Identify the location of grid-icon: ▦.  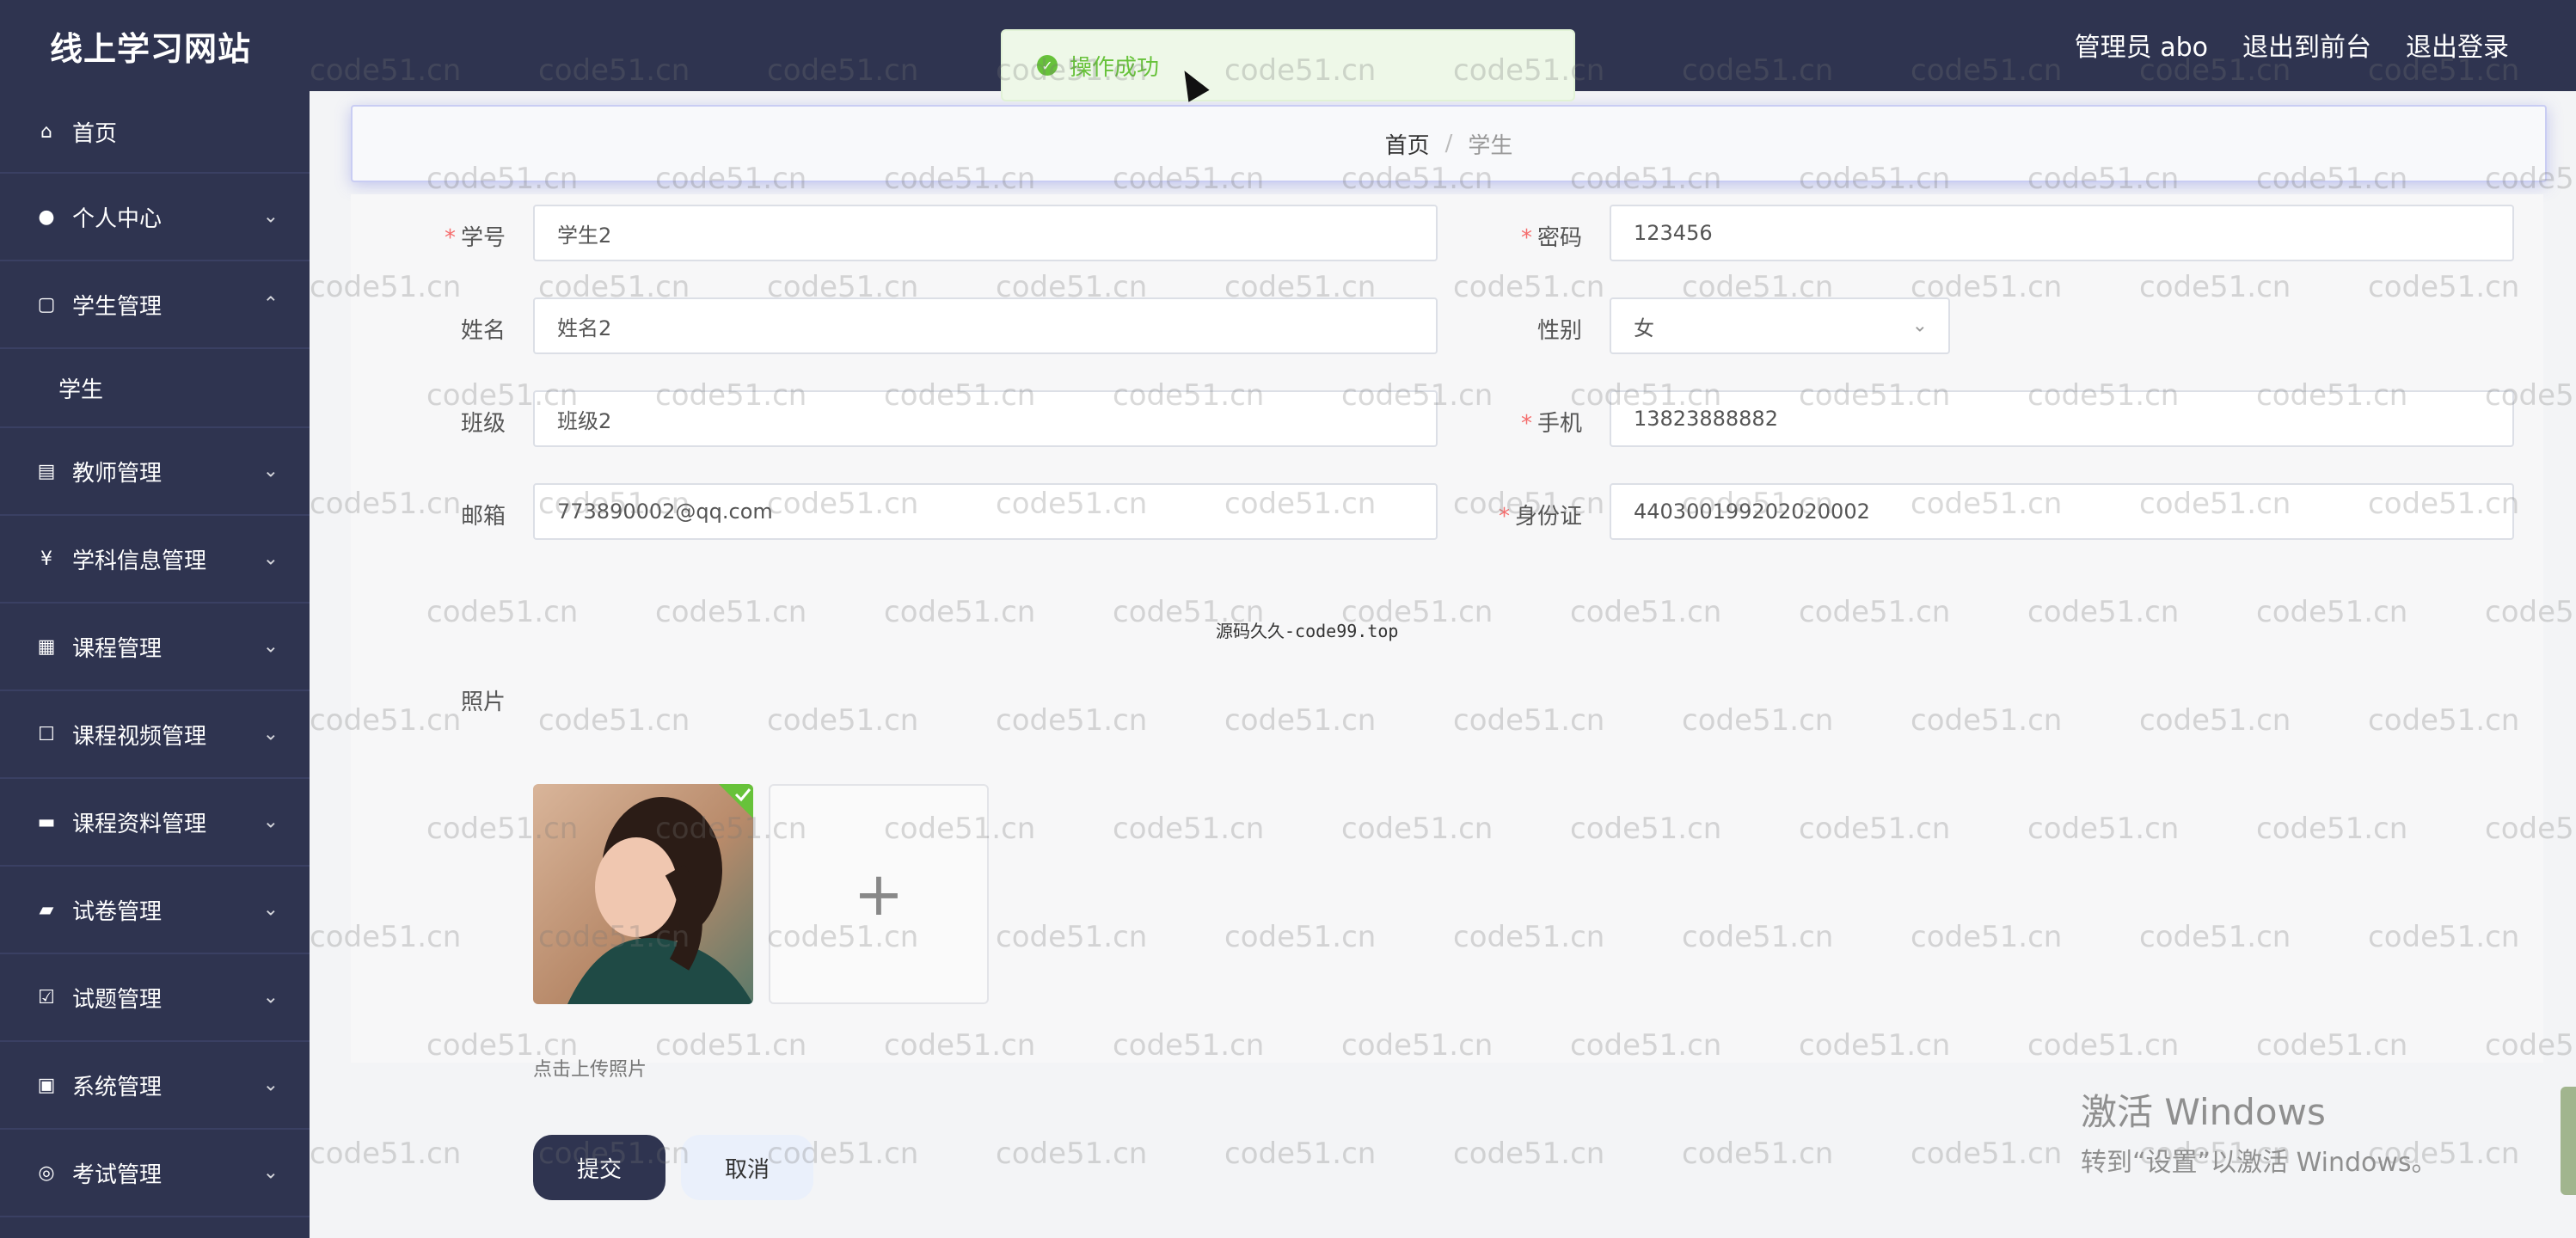
(46, 647).